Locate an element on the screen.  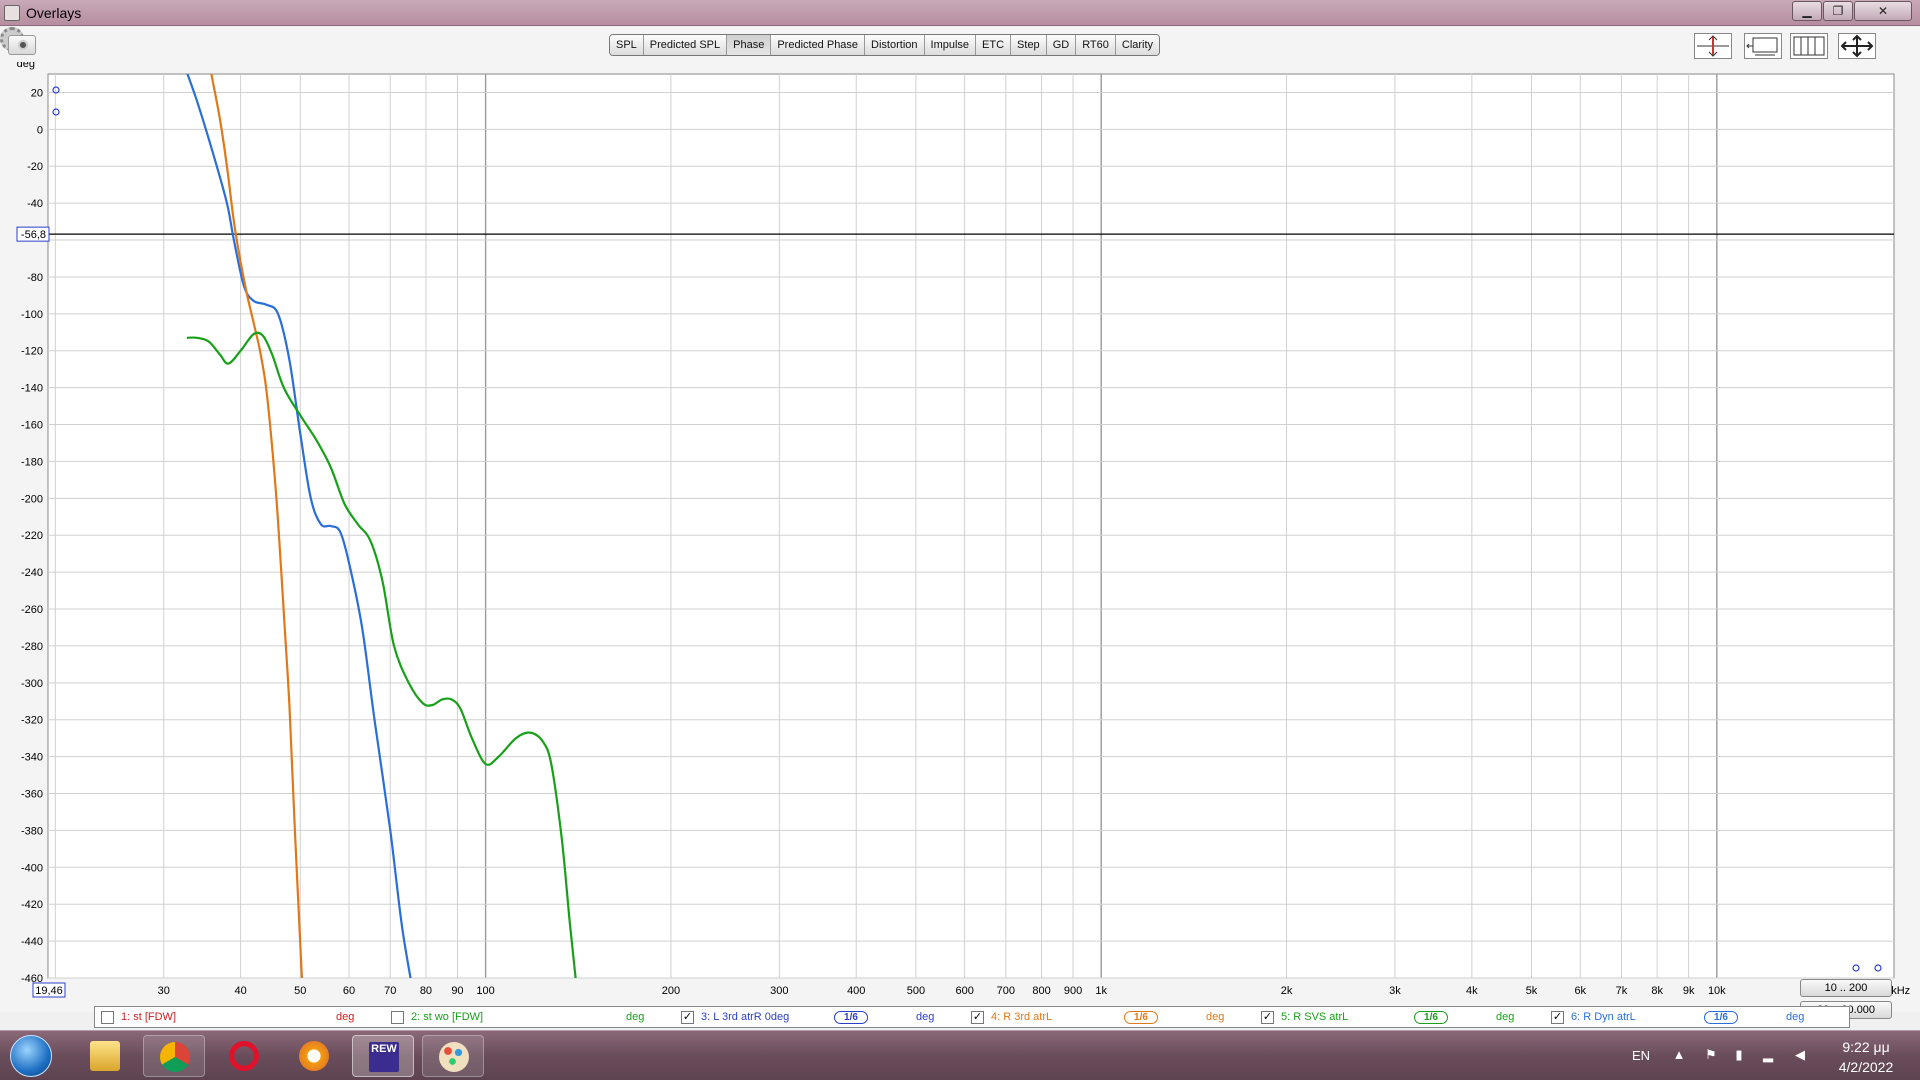
language-indicator: EN is located at coordinates (1641, 1055).